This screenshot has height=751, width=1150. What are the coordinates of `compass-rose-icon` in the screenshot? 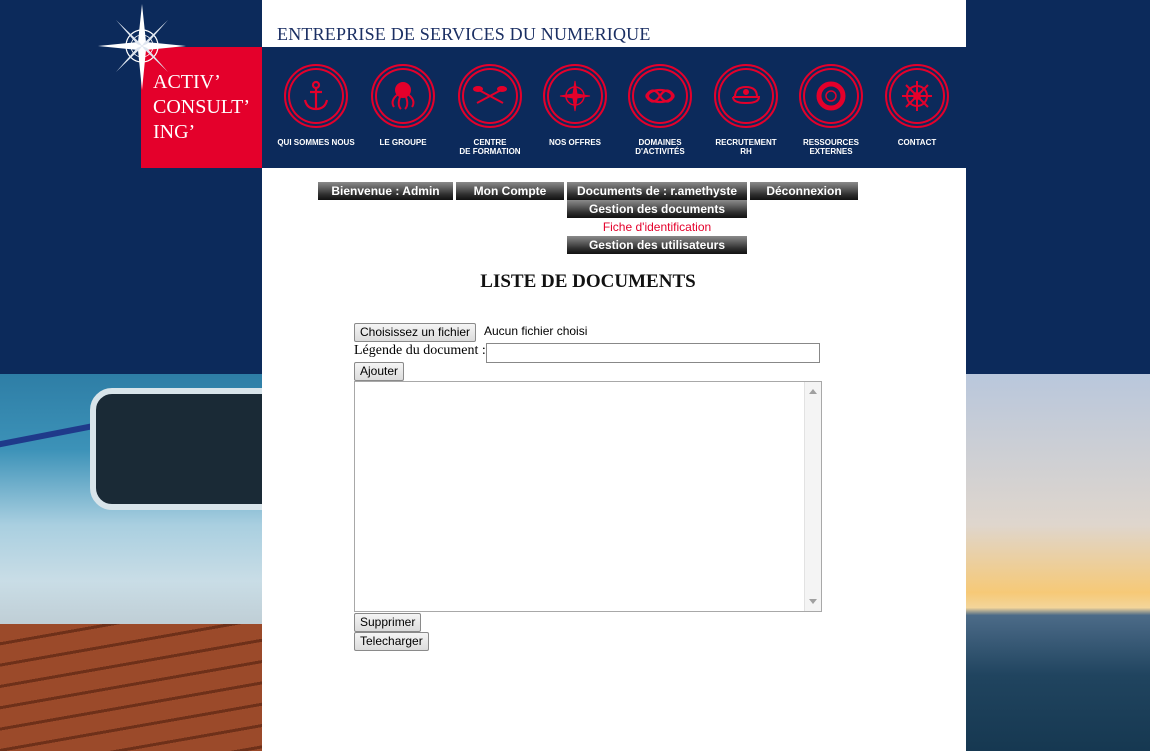 It's located at (575, 96).